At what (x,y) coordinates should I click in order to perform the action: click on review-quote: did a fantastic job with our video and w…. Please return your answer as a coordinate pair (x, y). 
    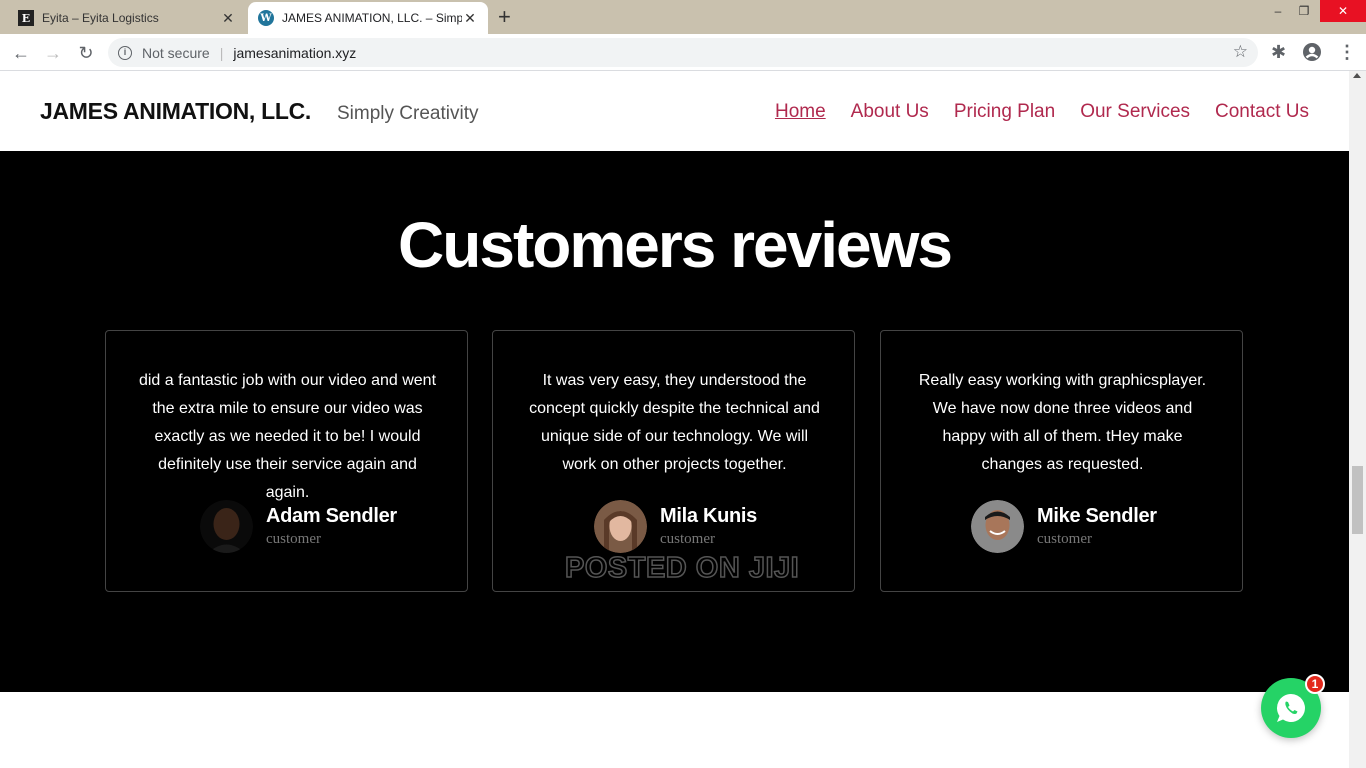
    Looking at the image, I should click on (287, 436).